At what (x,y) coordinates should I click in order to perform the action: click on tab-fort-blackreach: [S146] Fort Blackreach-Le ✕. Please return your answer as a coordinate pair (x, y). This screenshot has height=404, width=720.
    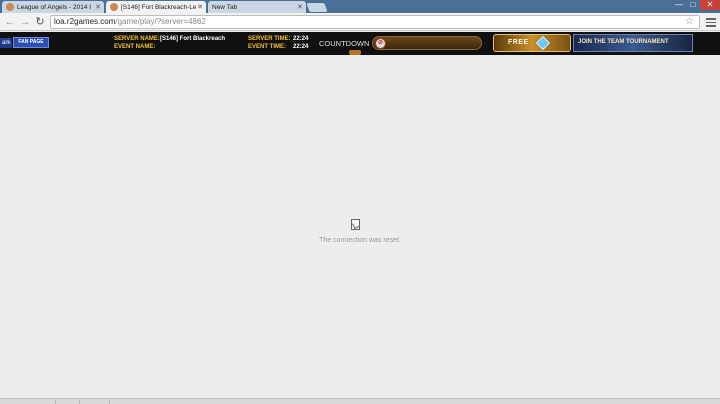
    Looking at the image, I should click on (156, 7).